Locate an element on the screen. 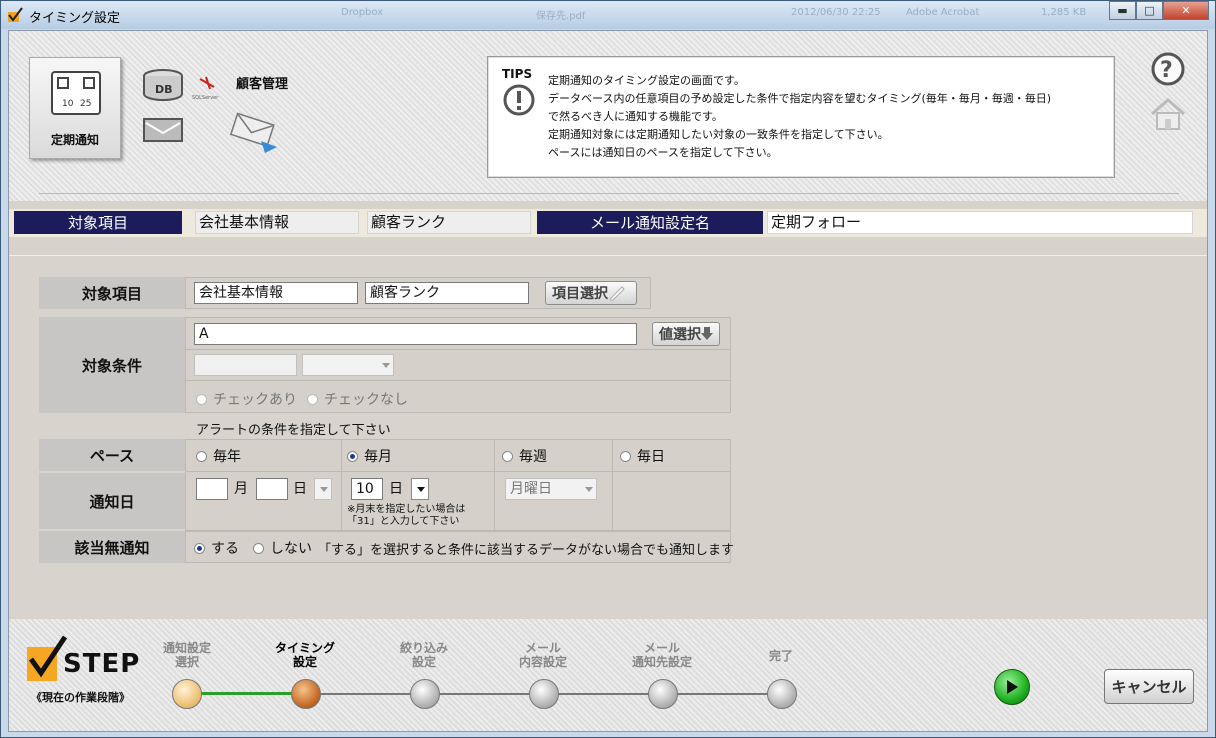 This screenshot has height=738, width=1216. step-label: 絞り込み 設定 is located at coordinates (423, 655).